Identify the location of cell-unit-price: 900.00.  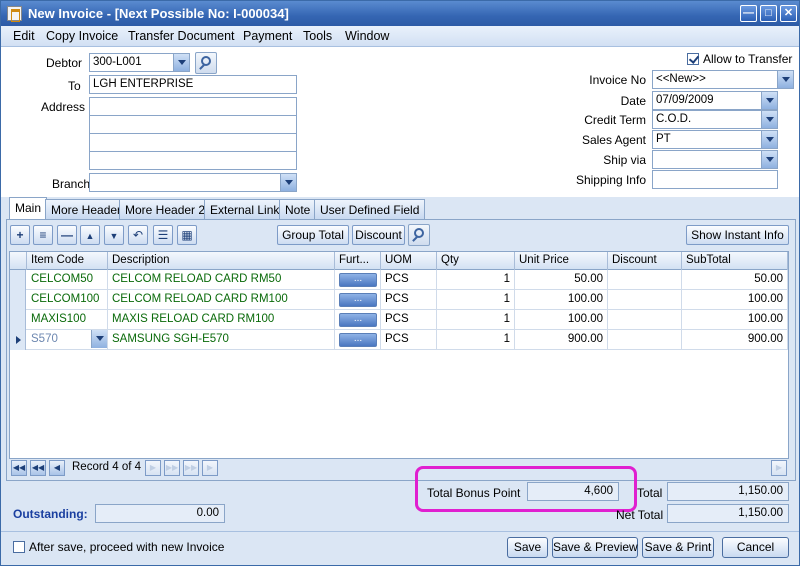
(561, 340).